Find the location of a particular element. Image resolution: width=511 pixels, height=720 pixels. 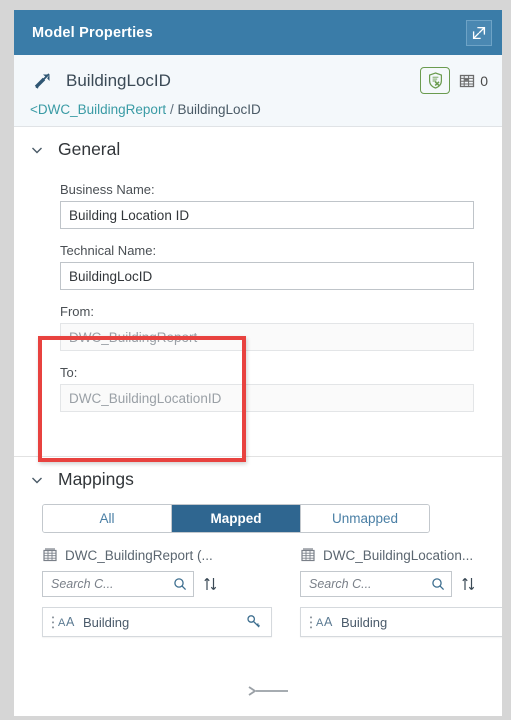

to-label: To: is located at coordinates (69, 372).